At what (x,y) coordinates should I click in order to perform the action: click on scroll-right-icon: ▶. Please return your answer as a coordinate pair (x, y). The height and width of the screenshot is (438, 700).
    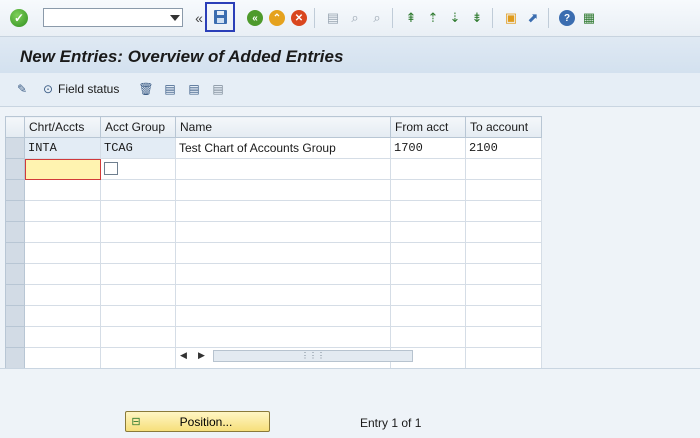
    Looking at the image, I should click on (201, 355).